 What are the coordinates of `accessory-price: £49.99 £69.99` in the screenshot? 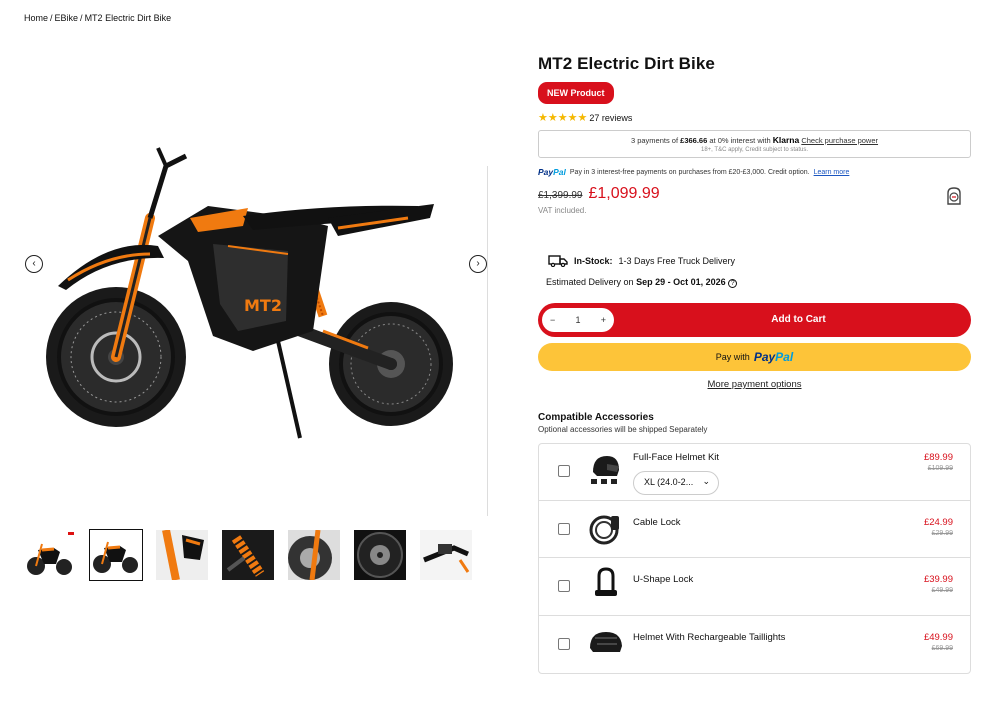 It's located at (938, 642).